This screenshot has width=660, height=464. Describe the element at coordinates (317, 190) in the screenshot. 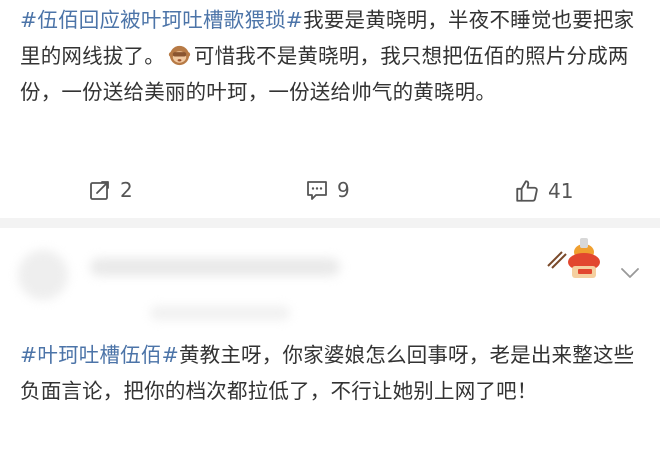

I see `comment-icon` at that location.